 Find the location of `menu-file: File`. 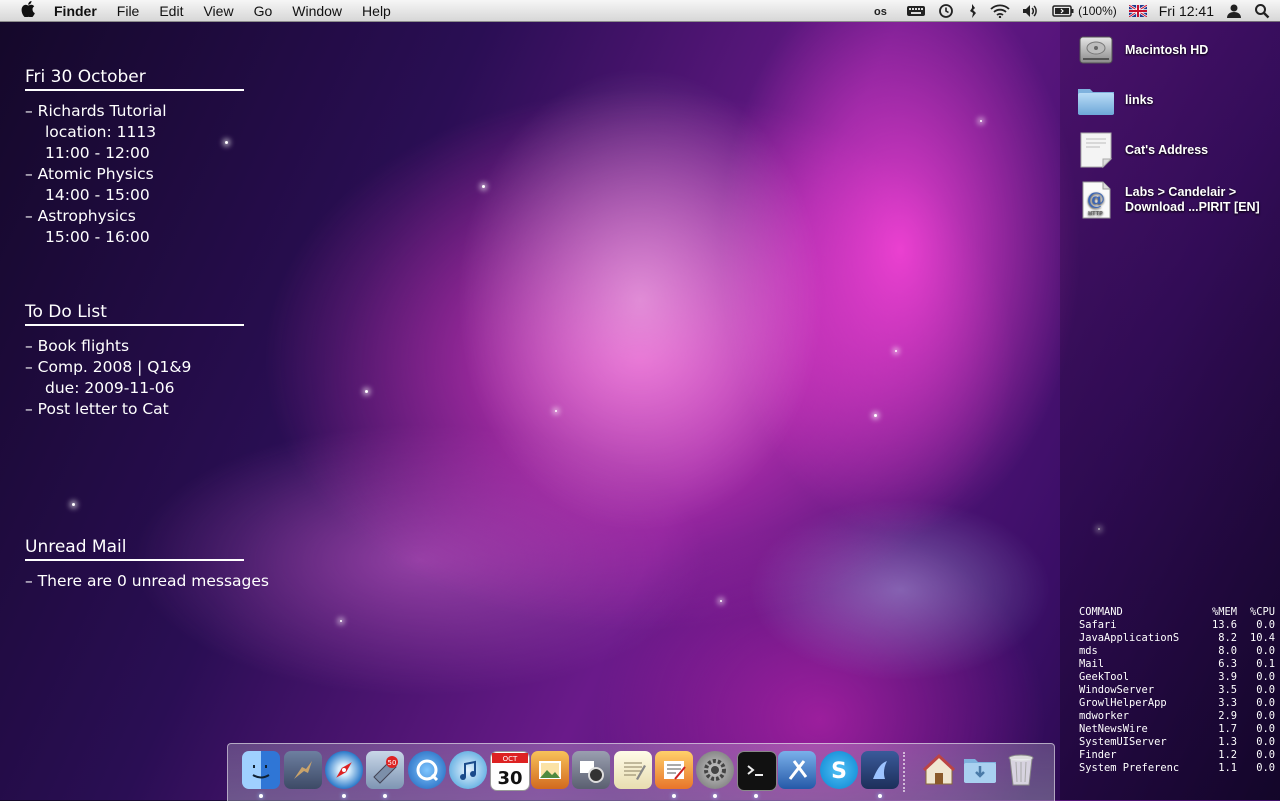

menu-file: File is located at coordinates (128, 11).